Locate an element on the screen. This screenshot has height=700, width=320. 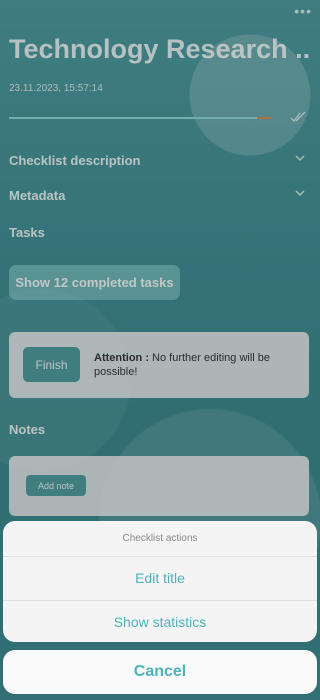
cancel-button: Cancel is located at coordinates (160, 672).